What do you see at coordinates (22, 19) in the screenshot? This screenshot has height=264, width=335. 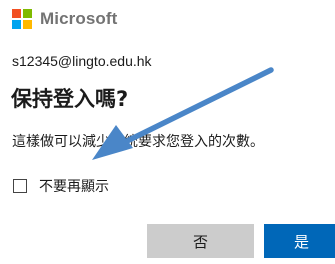 I see `microsoft-logo-icon` at bounding box center [22, 19].